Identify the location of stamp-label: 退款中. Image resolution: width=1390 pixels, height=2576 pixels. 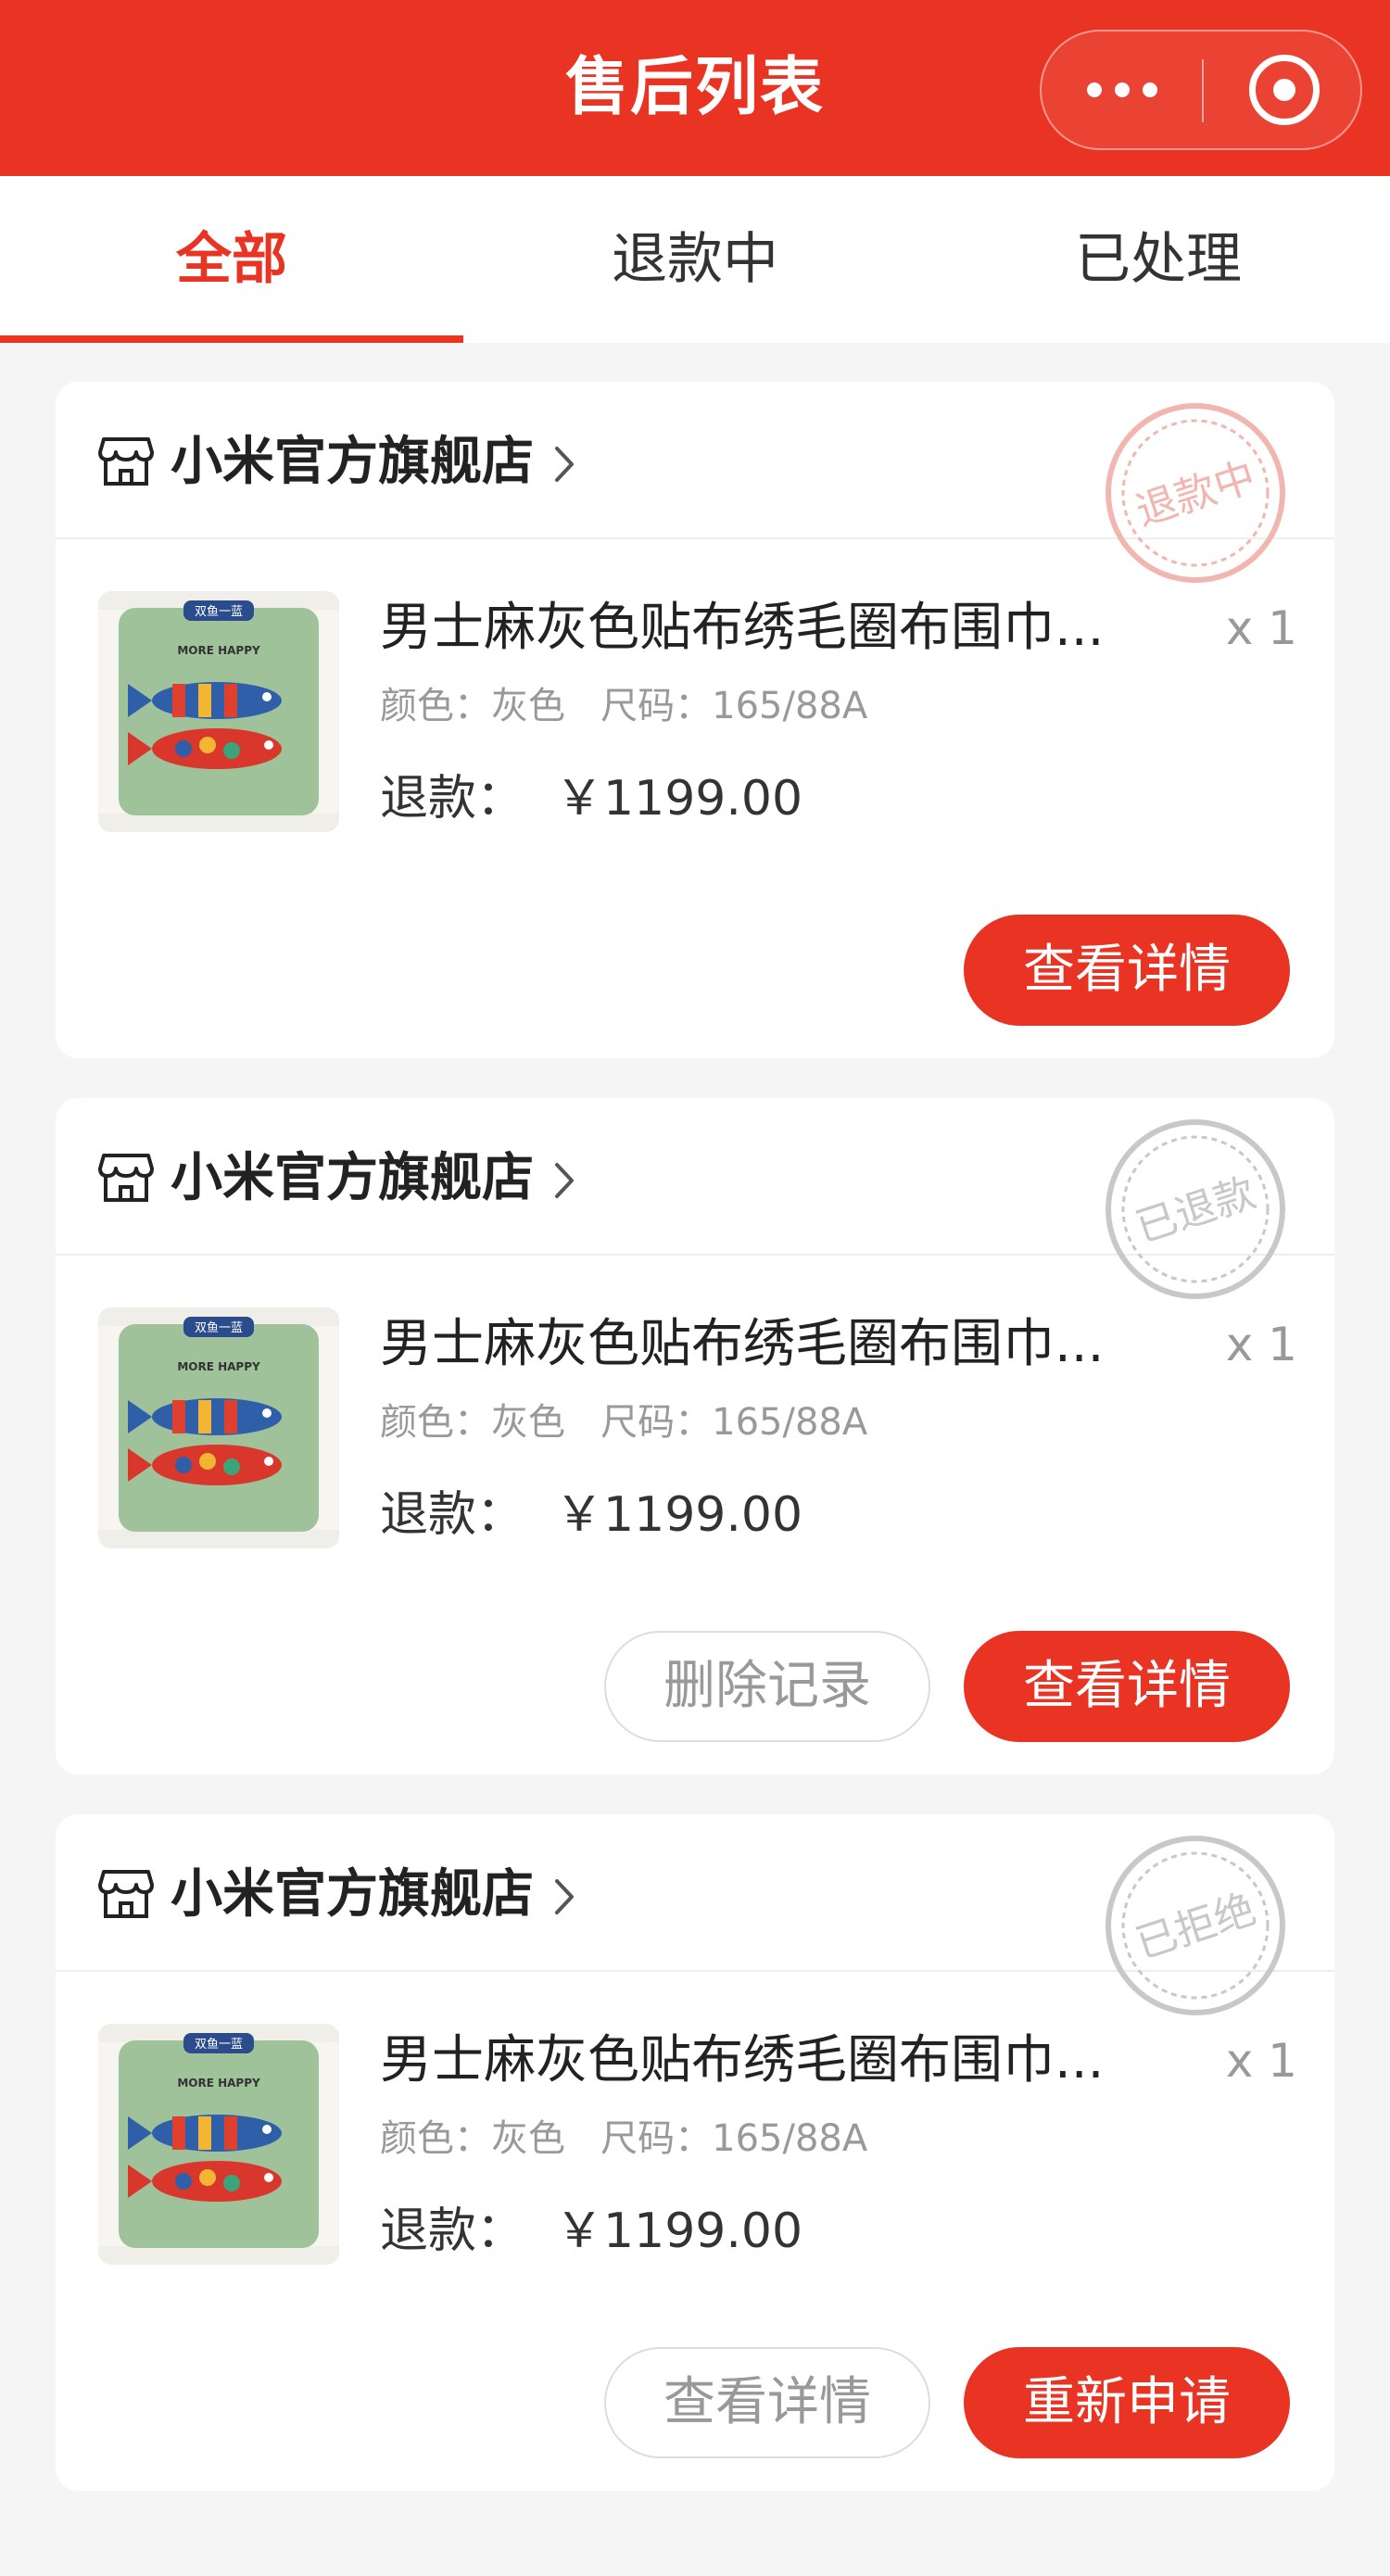
(1196, 495).